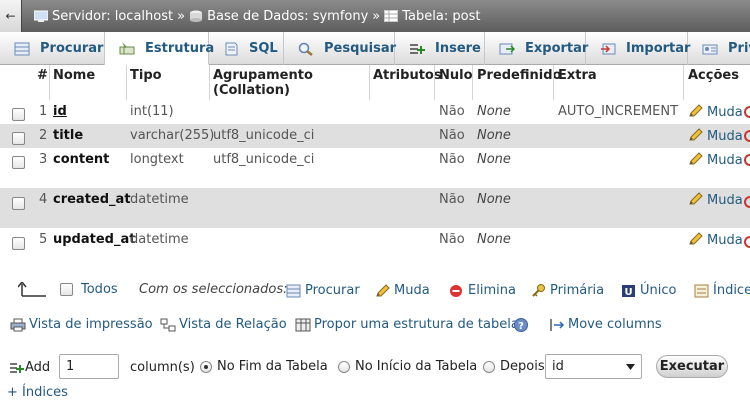 The image size is (750, 403). Describe the element at coordinates (440, 48) in the screenshot. I see `tab-insert: Insere` at that location.